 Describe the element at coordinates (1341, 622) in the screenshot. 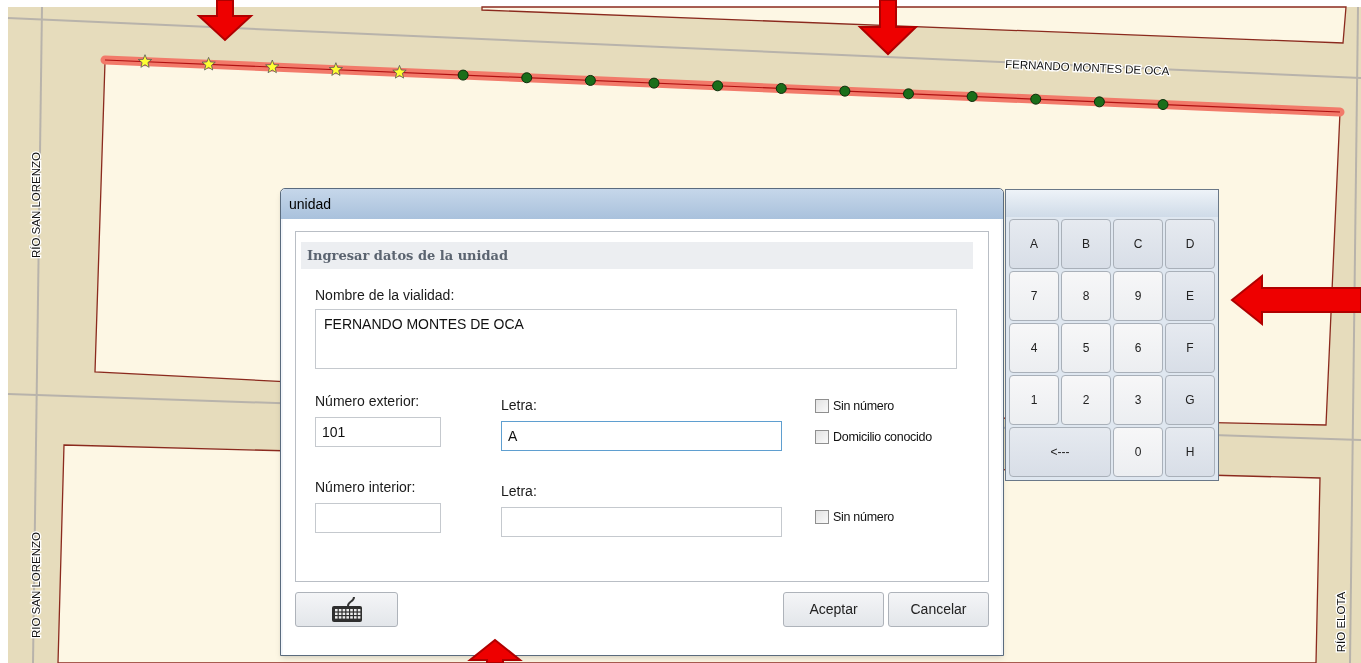

I see `street-label: RÍO ELOTA` at that location.